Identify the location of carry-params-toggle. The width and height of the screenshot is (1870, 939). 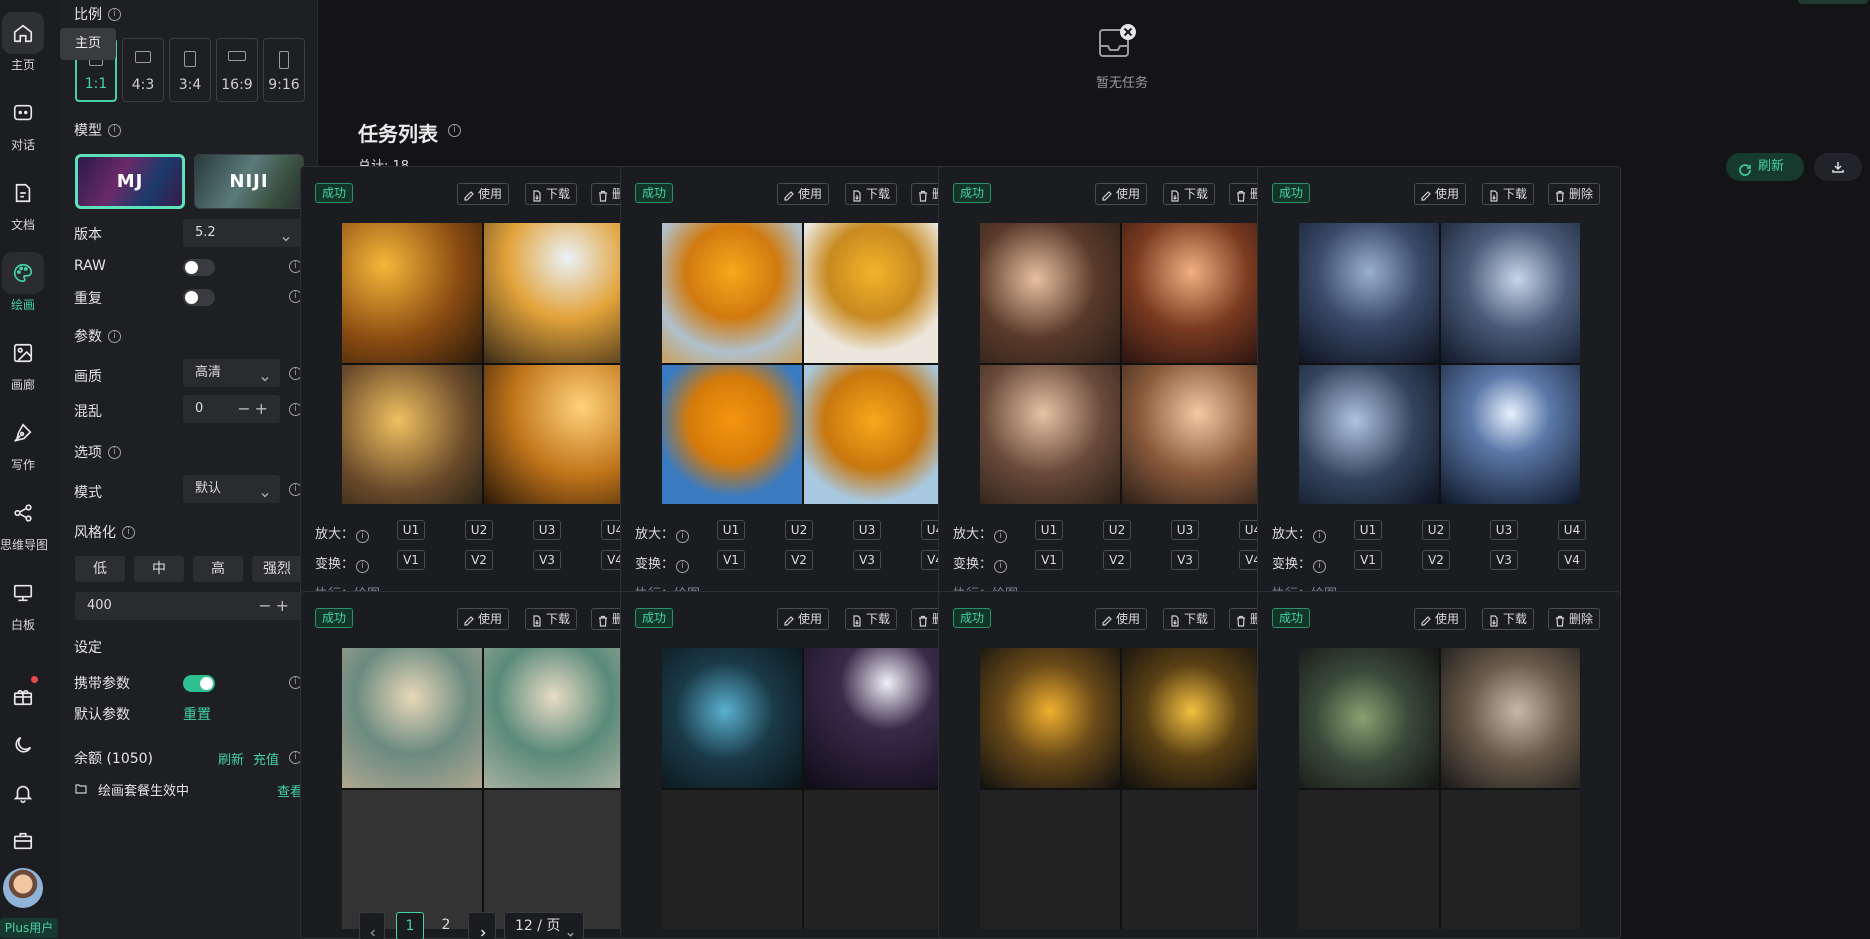
(199, 683).